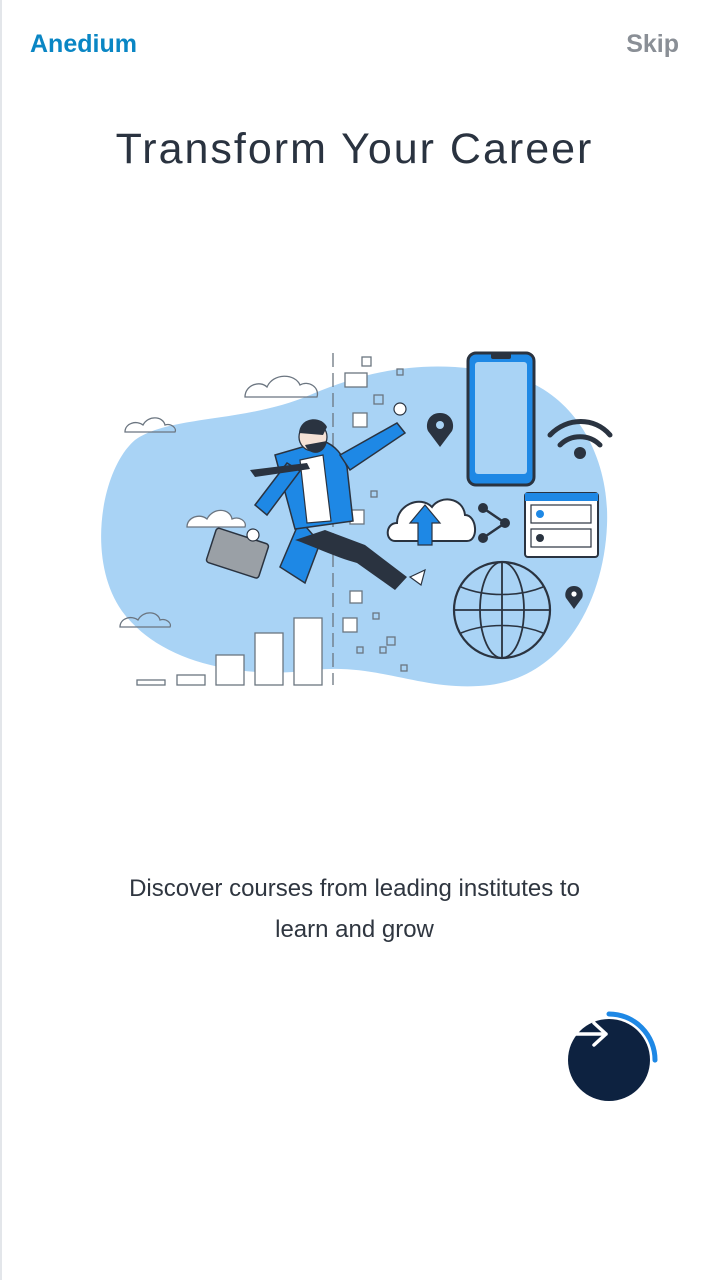  What do you see at coordinates (1, 640) in the screenshot?
I see `page-edge` at bounding box center [1, 640].